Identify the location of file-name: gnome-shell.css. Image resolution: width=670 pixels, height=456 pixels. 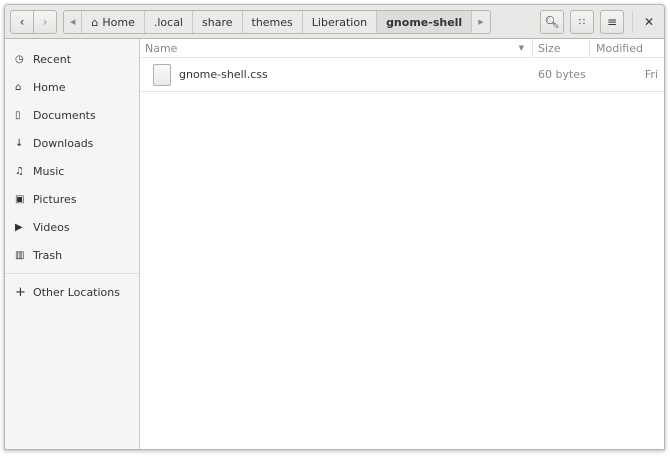
(223, 74).